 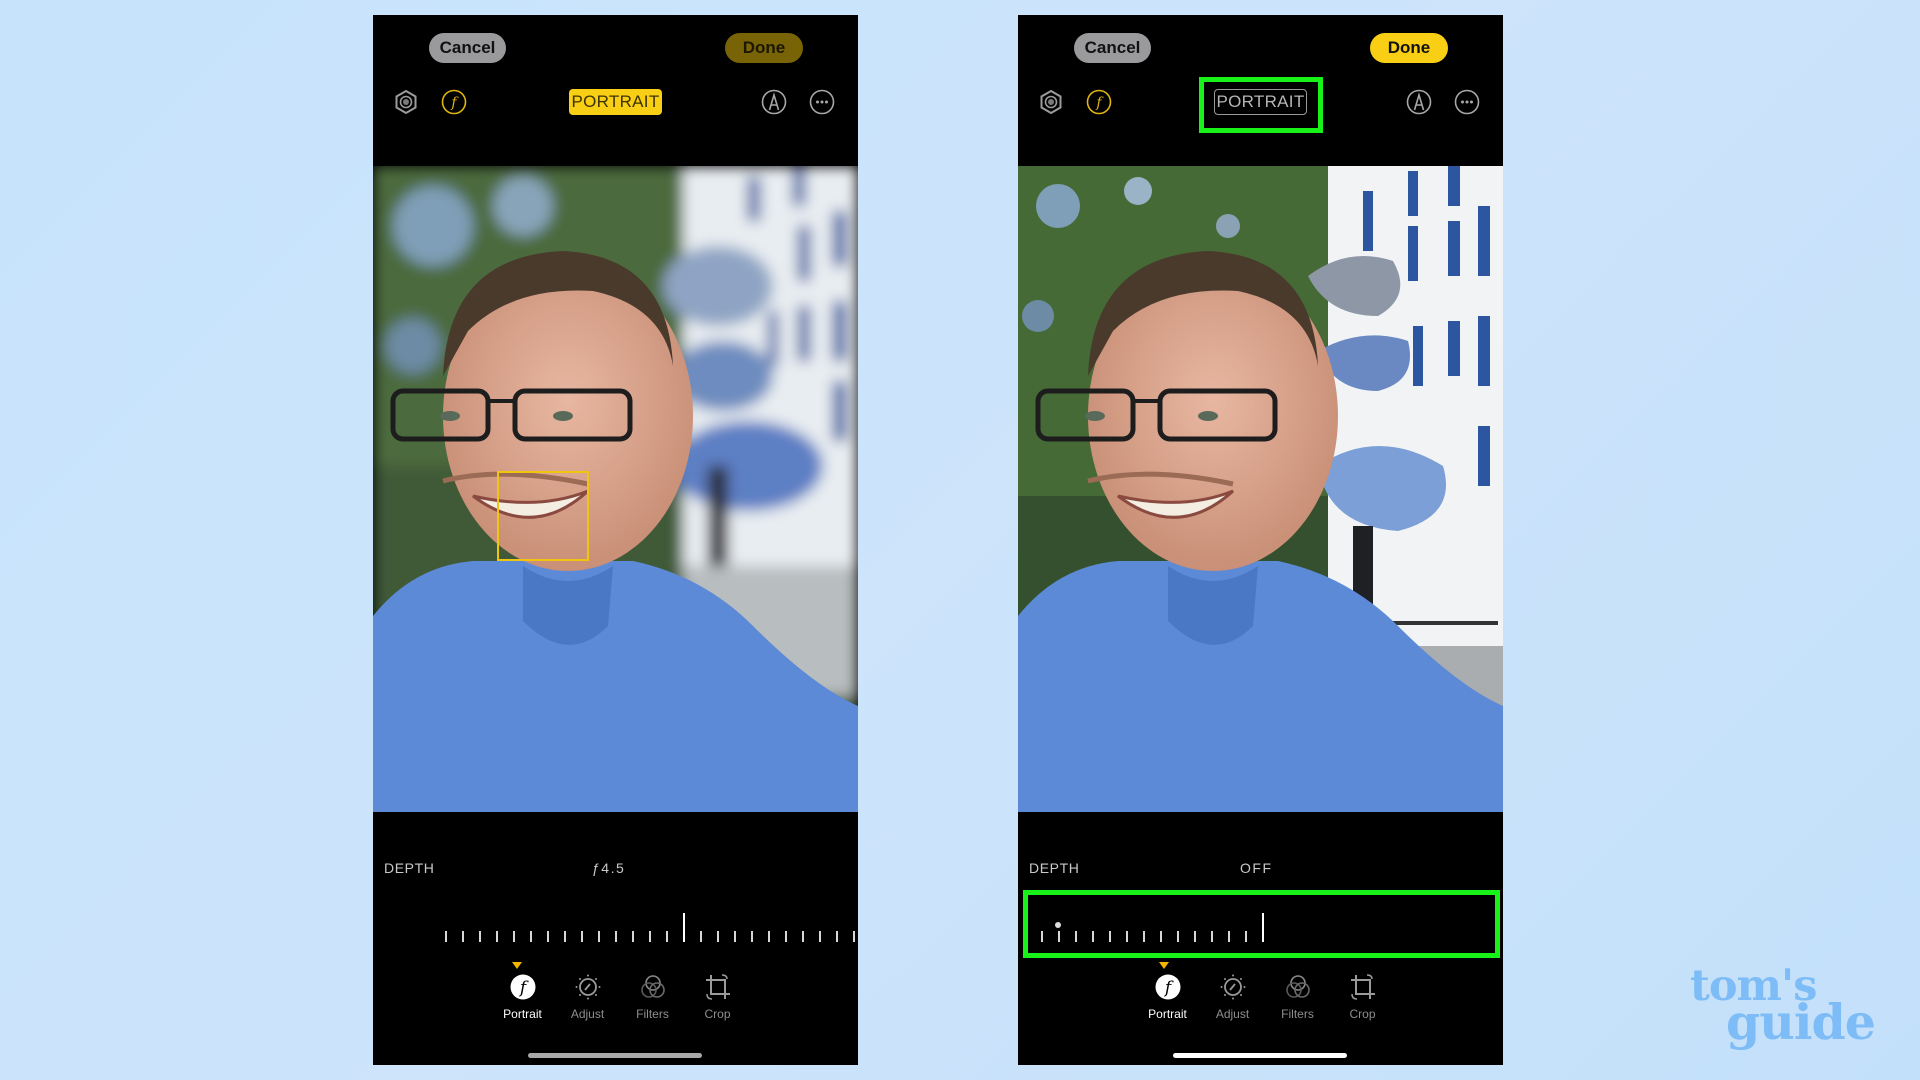 I want to click on slider-start-dot, so click(x=1058, y=925).